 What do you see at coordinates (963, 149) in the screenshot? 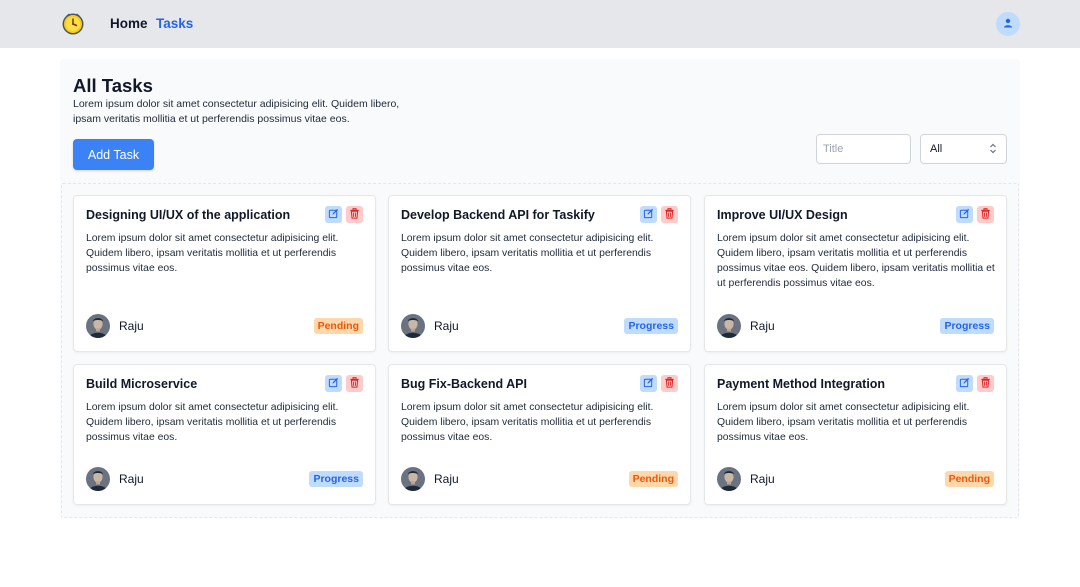
I see `status-filter-select: All` at bounding box center [963, 149].